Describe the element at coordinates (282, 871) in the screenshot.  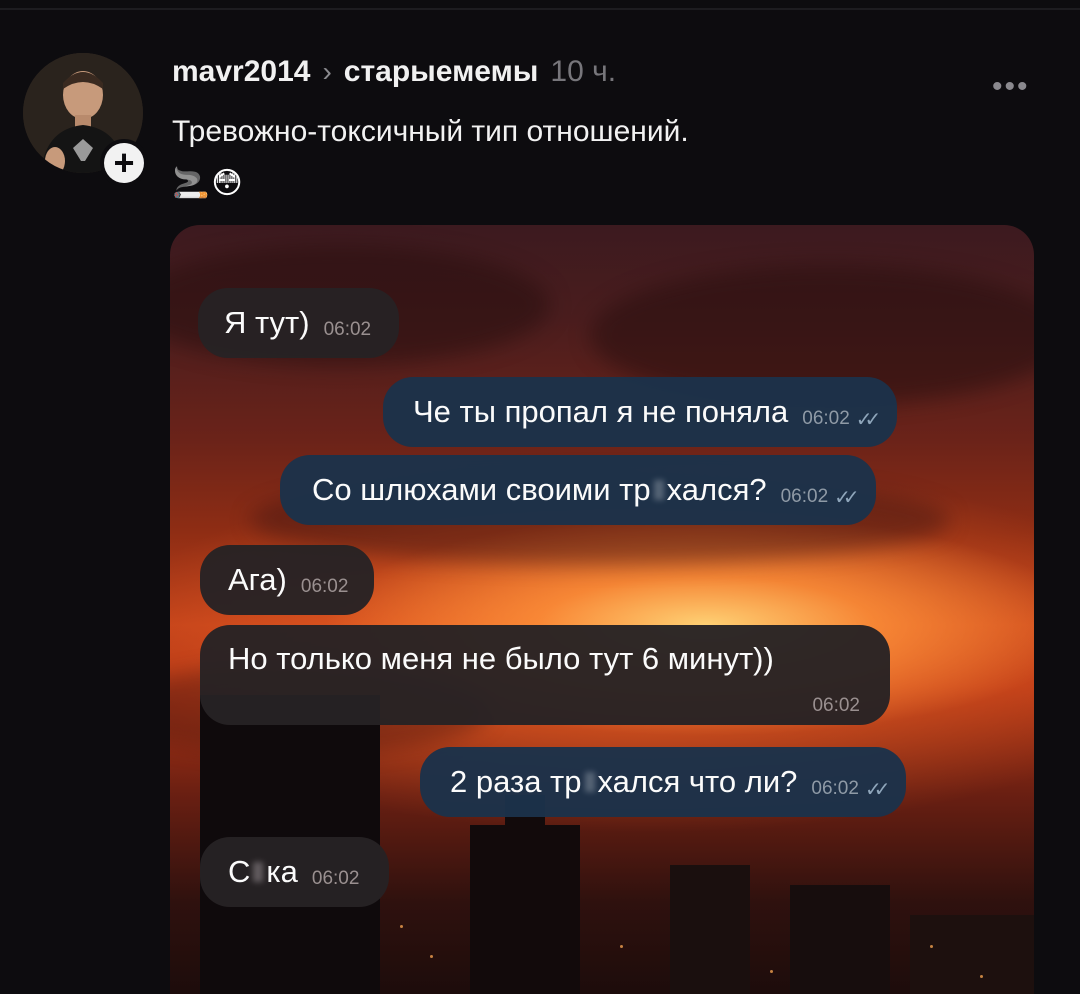
I see `message-text: ка` at that location.